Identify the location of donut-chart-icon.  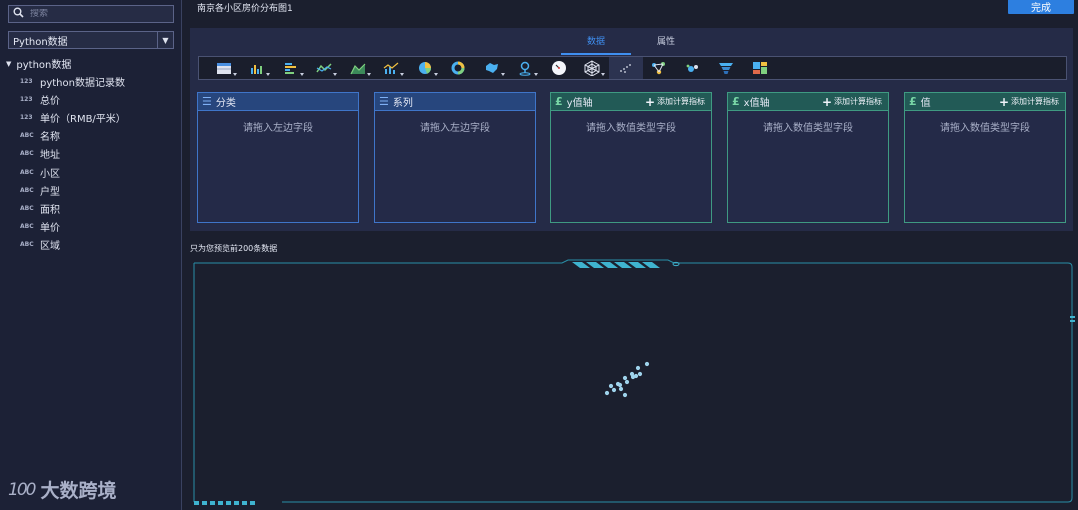
(459, 68).